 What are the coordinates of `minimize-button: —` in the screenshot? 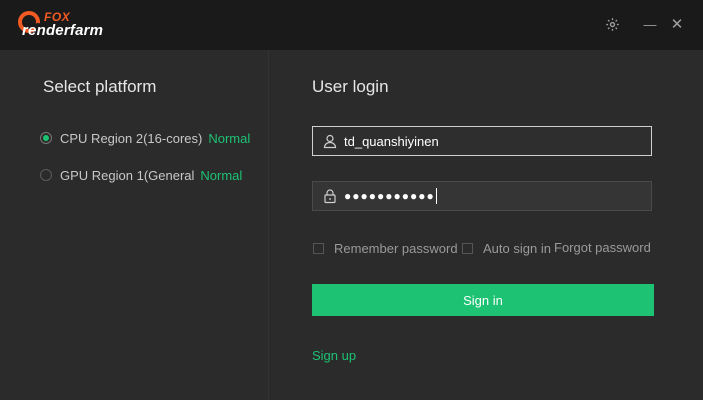 It's located at (650, 24).